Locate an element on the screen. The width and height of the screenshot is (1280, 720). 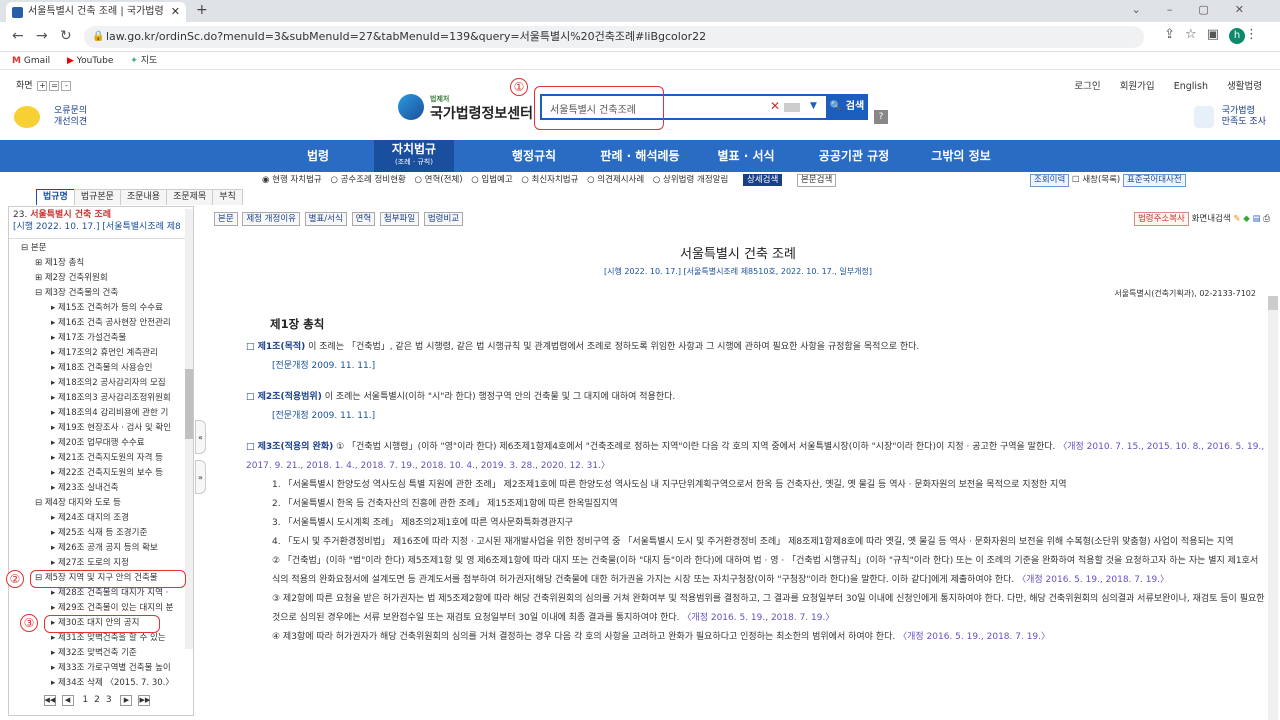
filter-current: ◉ 현행 자치법규 is located at coordinates (292, 180).